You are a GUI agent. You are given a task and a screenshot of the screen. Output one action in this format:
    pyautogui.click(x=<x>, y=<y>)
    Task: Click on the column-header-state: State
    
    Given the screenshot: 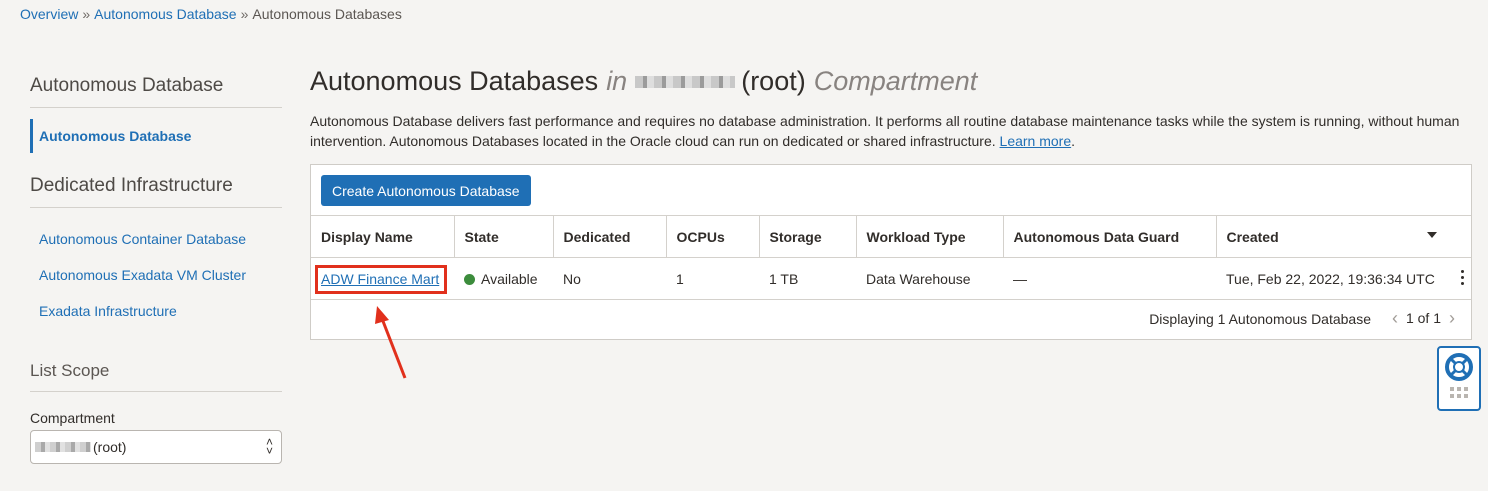 What is the action you would take?
    pyautogui.click(x=504, y=236)
    